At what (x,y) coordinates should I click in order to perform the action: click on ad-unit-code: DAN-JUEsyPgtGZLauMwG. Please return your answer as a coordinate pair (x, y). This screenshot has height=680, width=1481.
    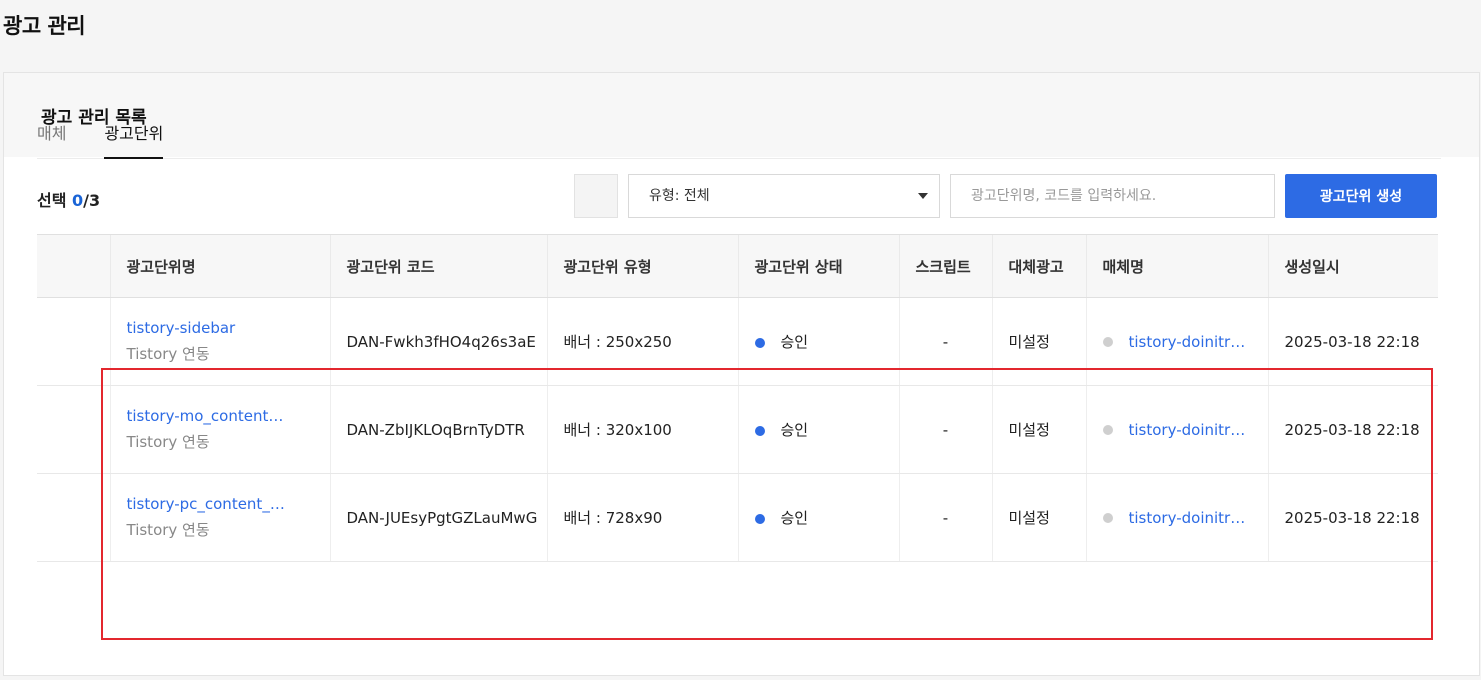
    Looking at the image, I should click on (438, 517).